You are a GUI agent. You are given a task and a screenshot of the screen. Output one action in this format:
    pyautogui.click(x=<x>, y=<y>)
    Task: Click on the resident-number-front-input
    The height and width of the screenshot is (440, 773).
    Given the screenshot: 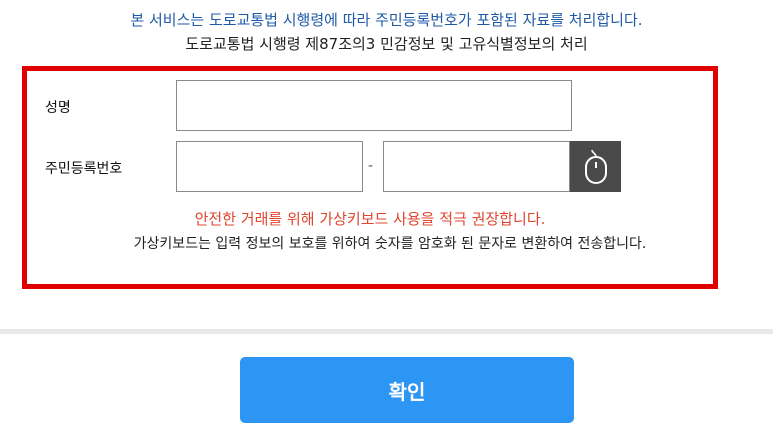 What is the action you would take?
    pyautogui.click(x=269, y=166)
    